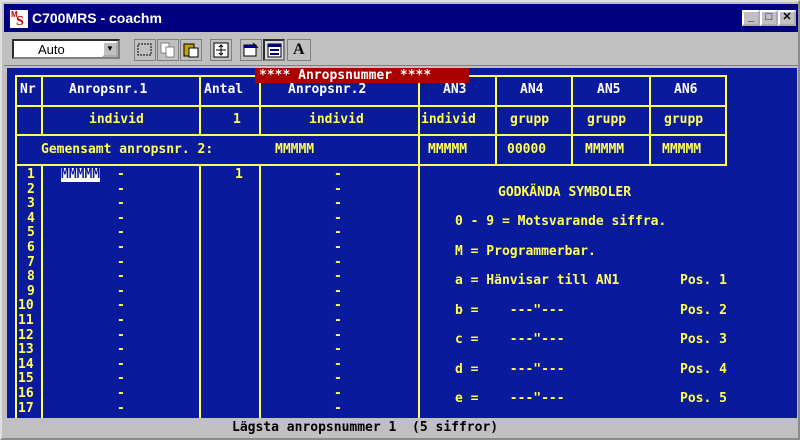 The image size is (800, 440). I want to click on symbol-definition: c = ---"---, so click(510, 339).